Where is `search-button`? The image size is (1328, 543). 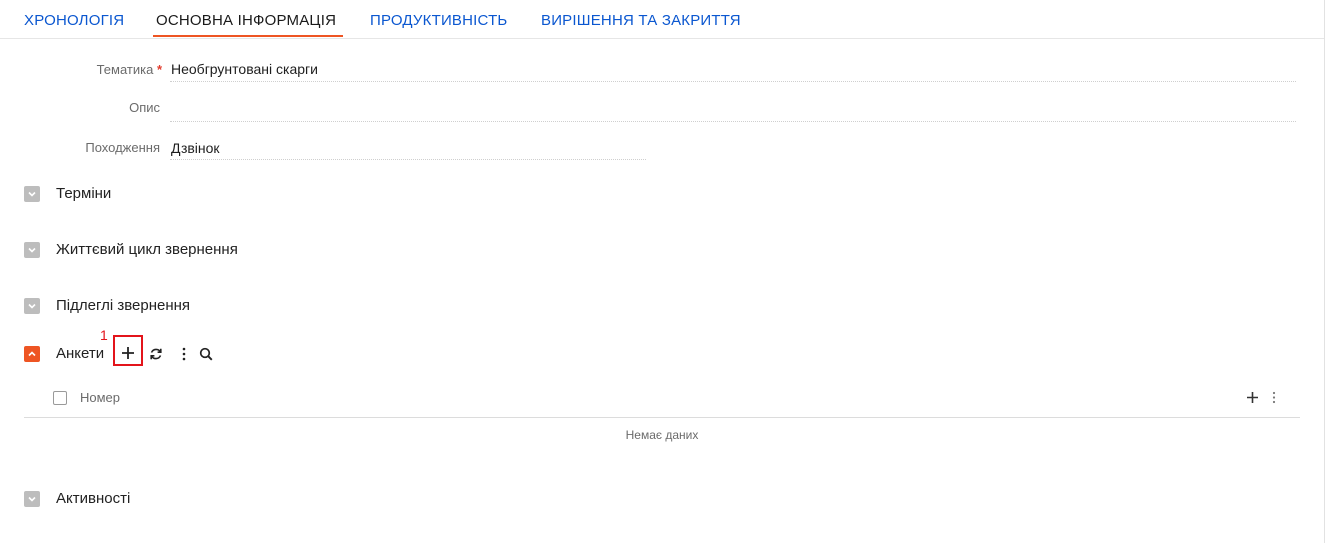 search-button is located at coordinates (206, 354).